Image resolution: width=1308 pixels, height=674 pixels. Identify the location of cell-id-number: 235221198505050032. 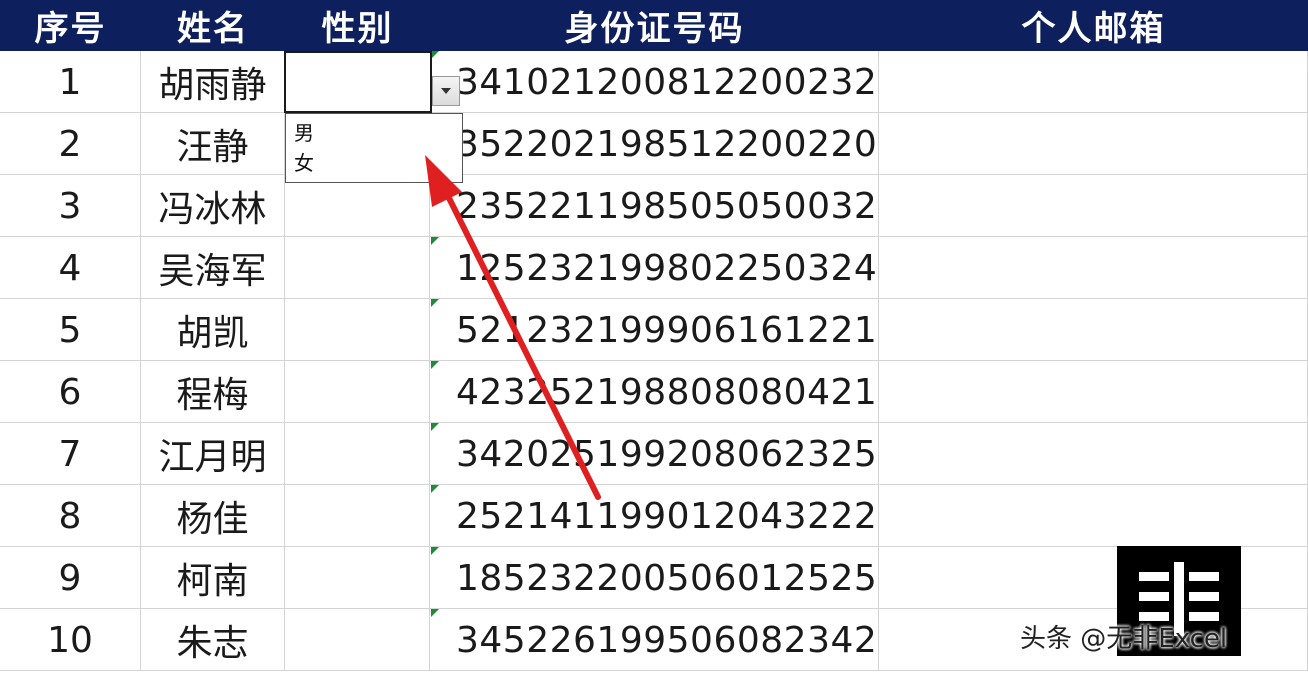
(654, 206).